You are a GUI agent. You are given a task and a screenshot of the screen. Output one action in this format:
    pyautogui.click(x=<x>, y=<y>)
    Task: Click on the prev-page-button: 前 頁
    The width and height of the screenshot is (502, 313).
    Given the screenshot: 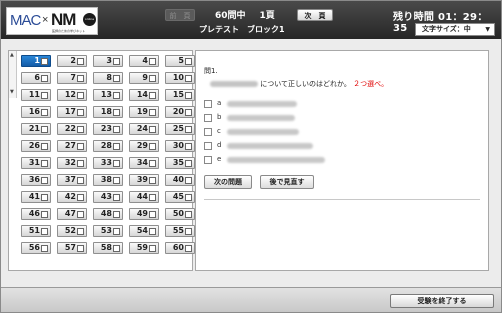 What is the action you would take?
    pyautogui.click(x=180, y=15)
    